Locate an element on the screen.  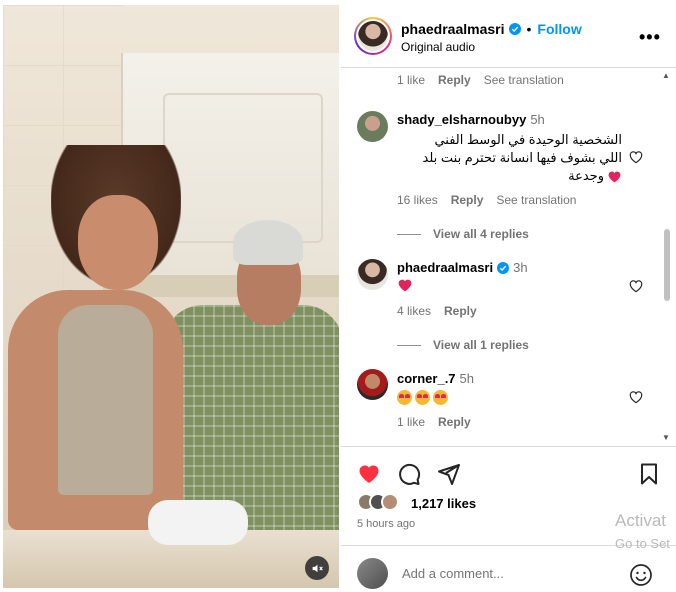
liker-avatar is located at coordinates (390, 502).